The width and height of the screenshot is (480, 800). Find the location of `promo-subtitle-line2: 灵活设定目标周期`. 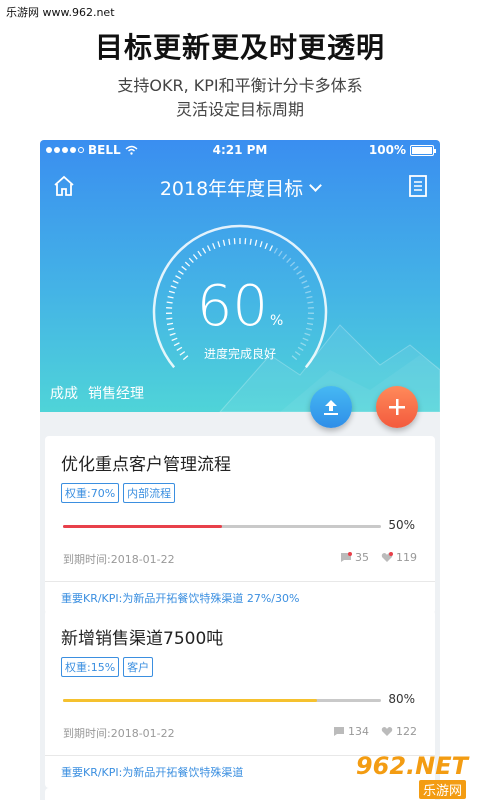

promo-subtitle-line2: 灵活设定目标周期 is located at coordinates (239, 109).